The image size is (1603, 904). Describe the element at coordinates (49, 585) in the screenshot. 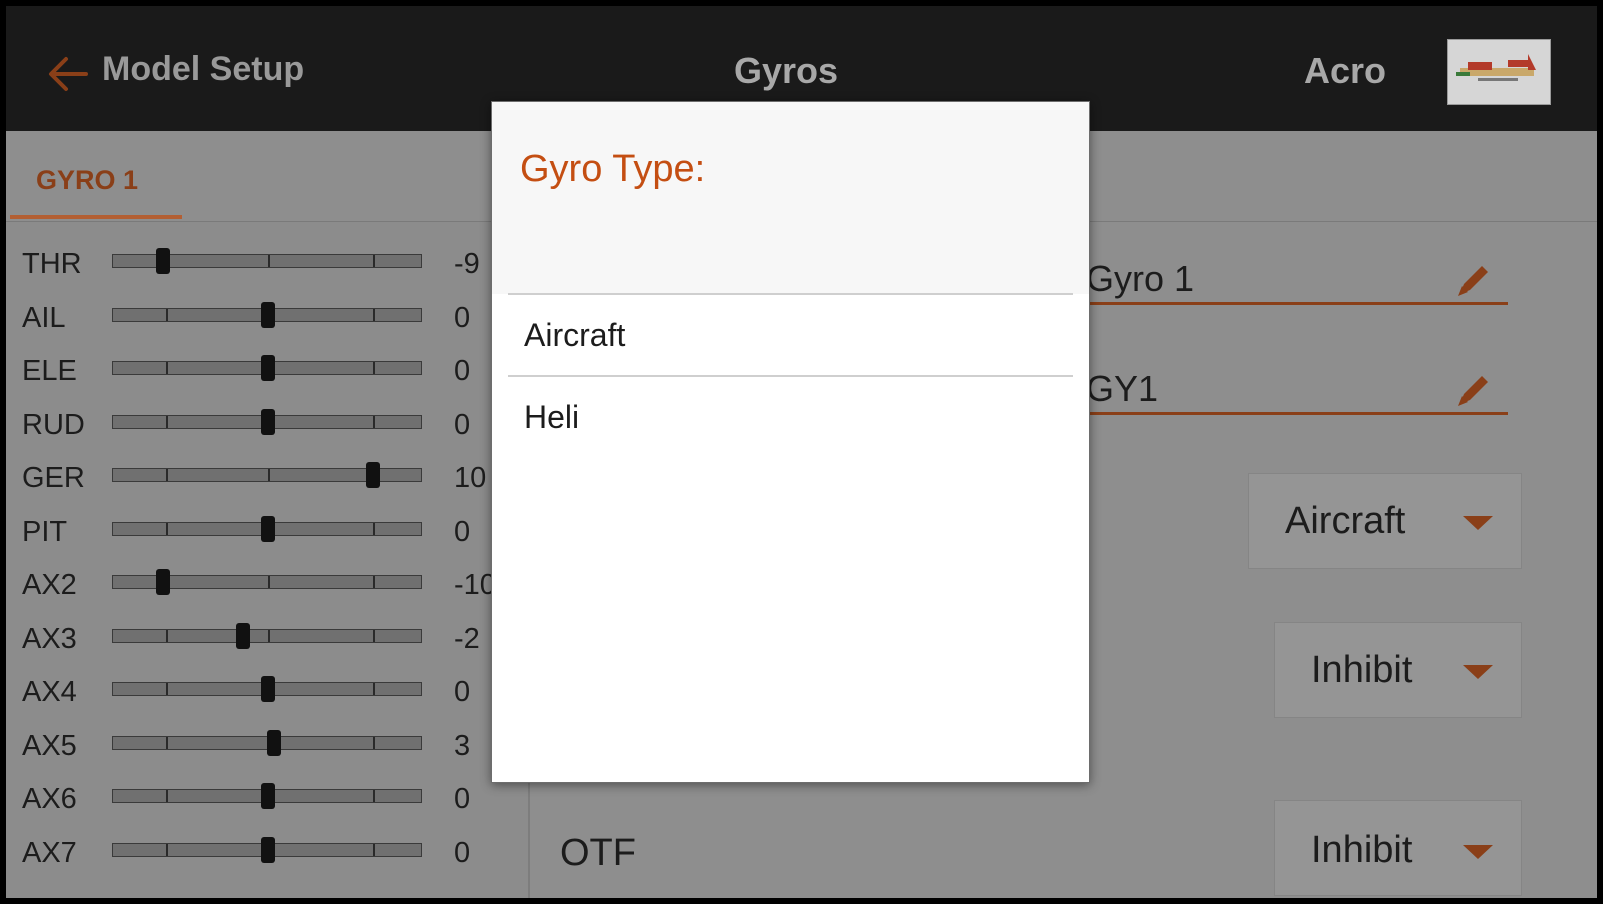

I see `channel-label: AX2` at that location.